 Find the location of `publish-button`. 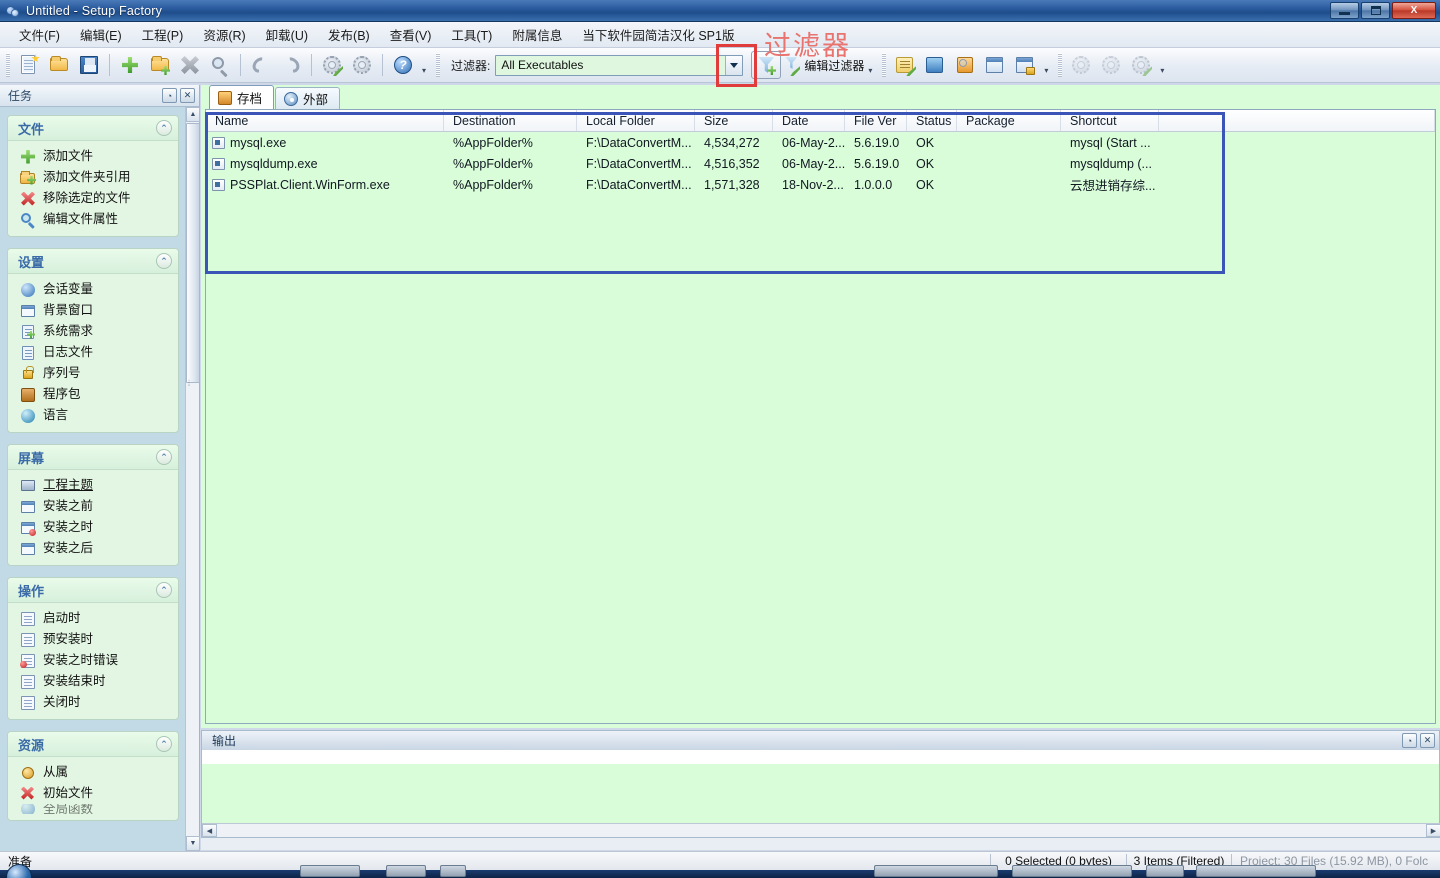

publish-button is located at coordinates (1111, 65).